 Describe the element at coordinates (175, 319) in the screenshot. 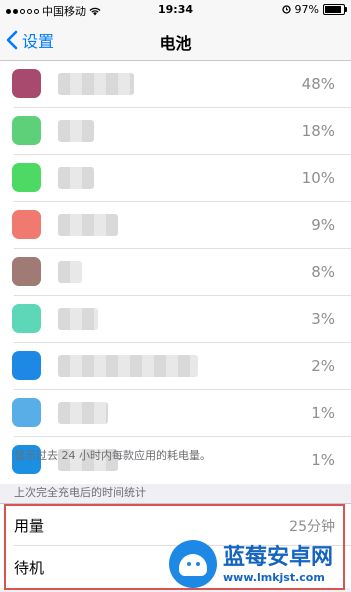

I see `list-item: 3%` at that location.